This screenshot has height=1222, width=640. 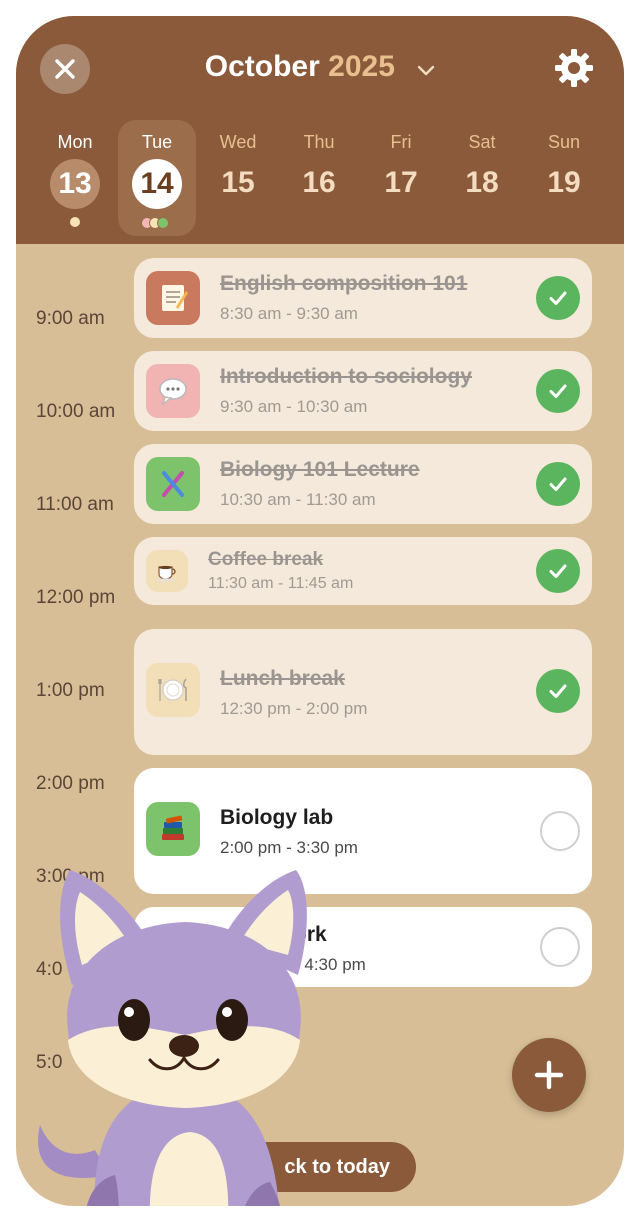 I want to click on add-event-button, so click(x=549, y=1075).